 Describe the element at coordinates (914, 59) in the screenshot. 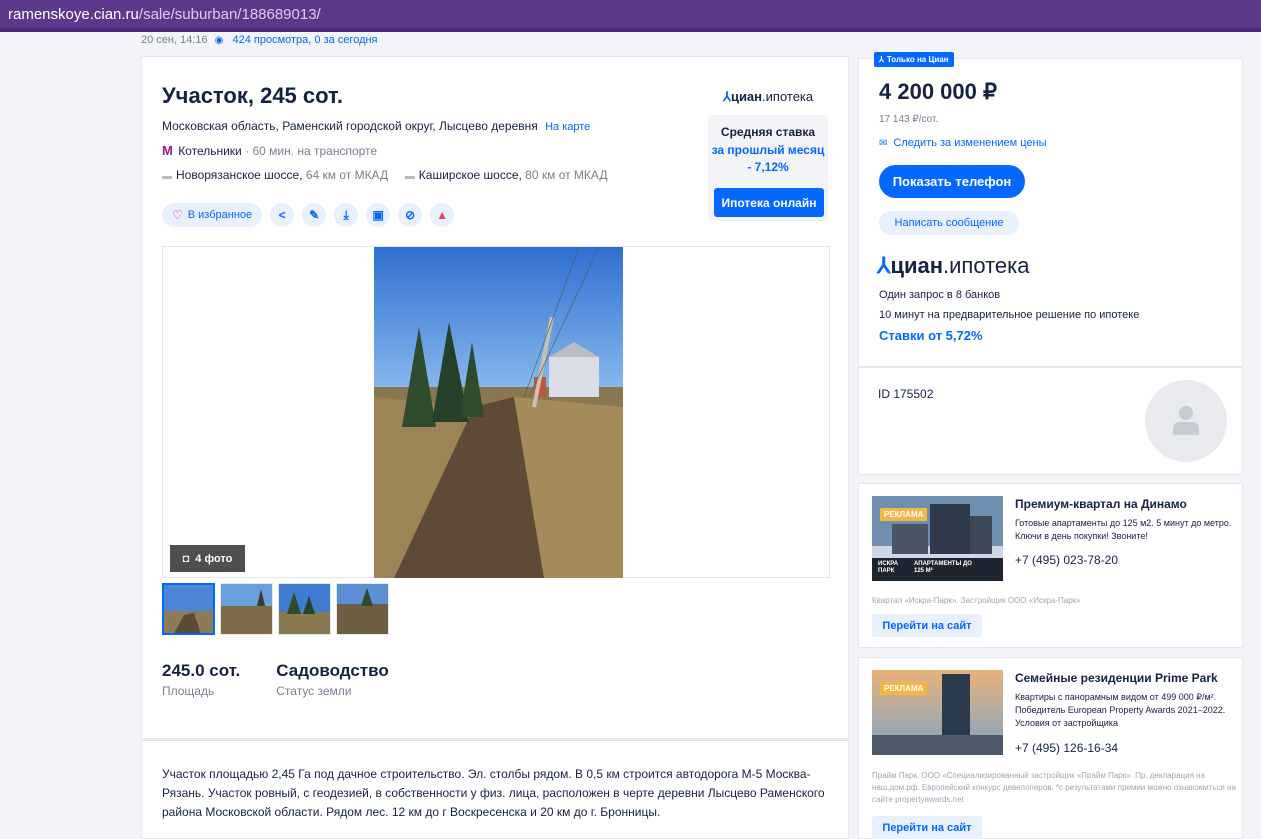

I see `only-cian-badge: ⅄ Только на Циан` at that location.